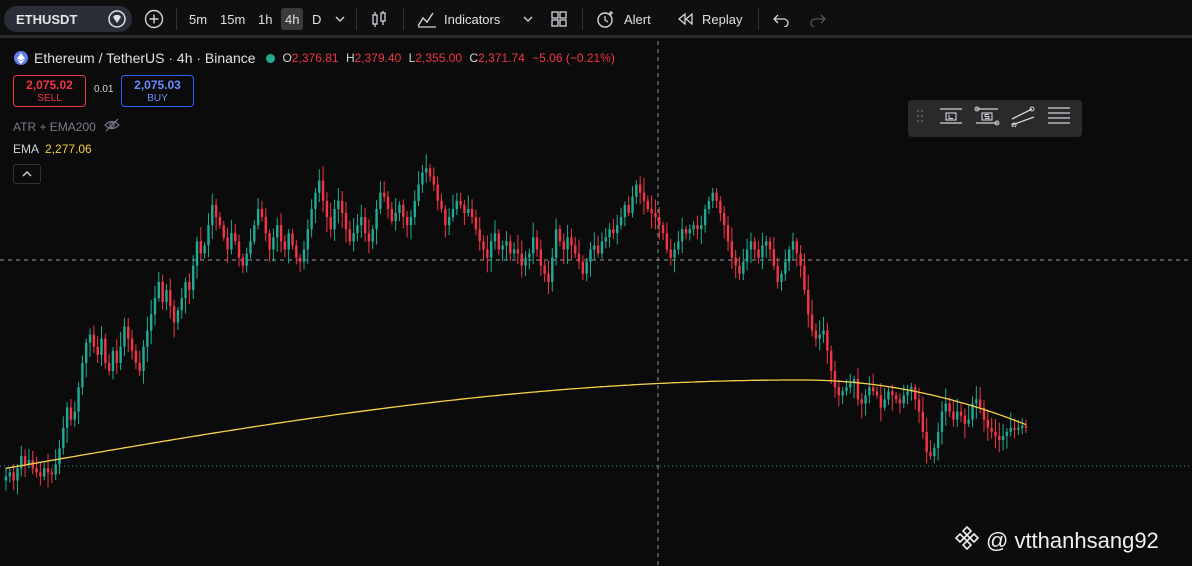  Describe the element at coordinates (103, 89) in the screenshot. I see `order-quantity: 0.01` at that location.